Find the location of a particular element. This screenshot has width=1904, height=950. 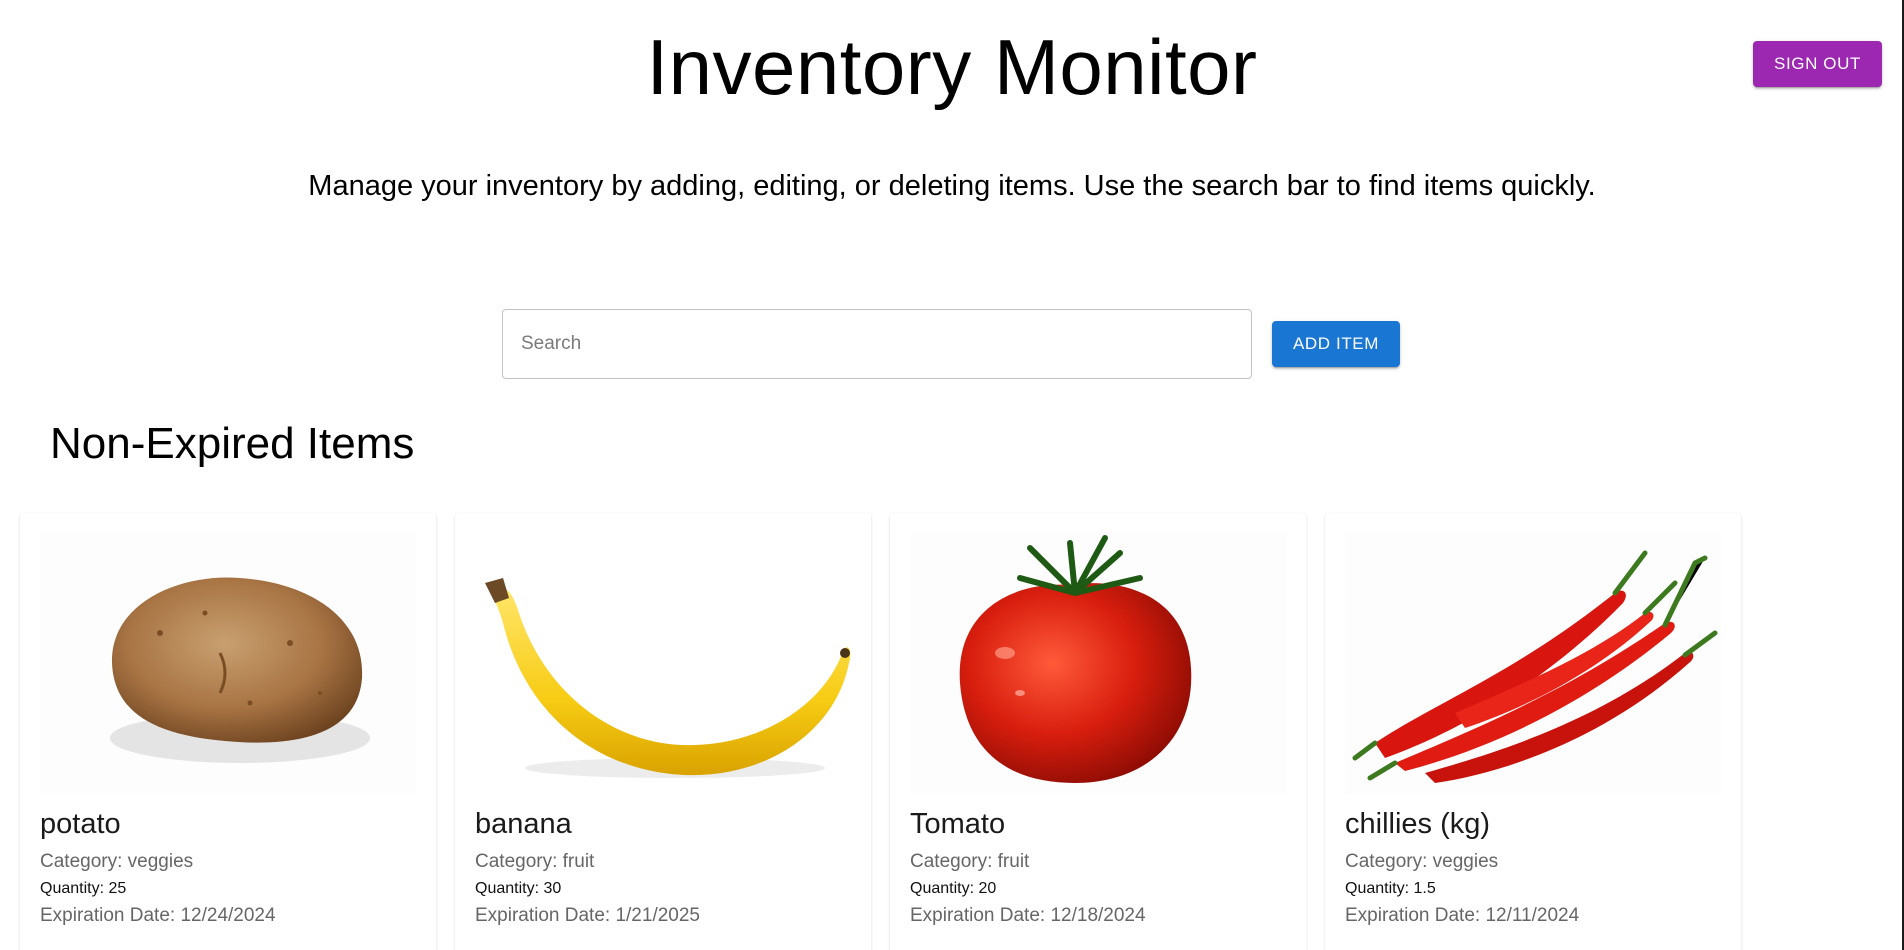

item-expiration: Expiration Date: 1/21/2025 is located at coordinates (587, 915).